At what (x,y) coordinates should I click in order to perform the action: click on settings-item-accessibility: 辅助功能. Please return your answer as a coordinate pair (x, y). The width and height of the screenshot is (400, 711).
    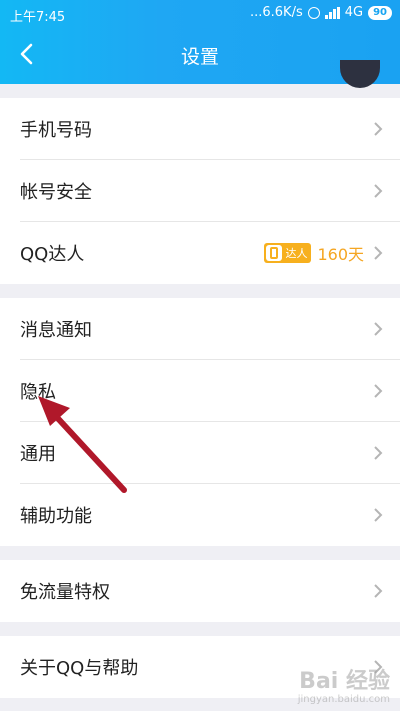
    Looking at the image, I should click on (200, 515).